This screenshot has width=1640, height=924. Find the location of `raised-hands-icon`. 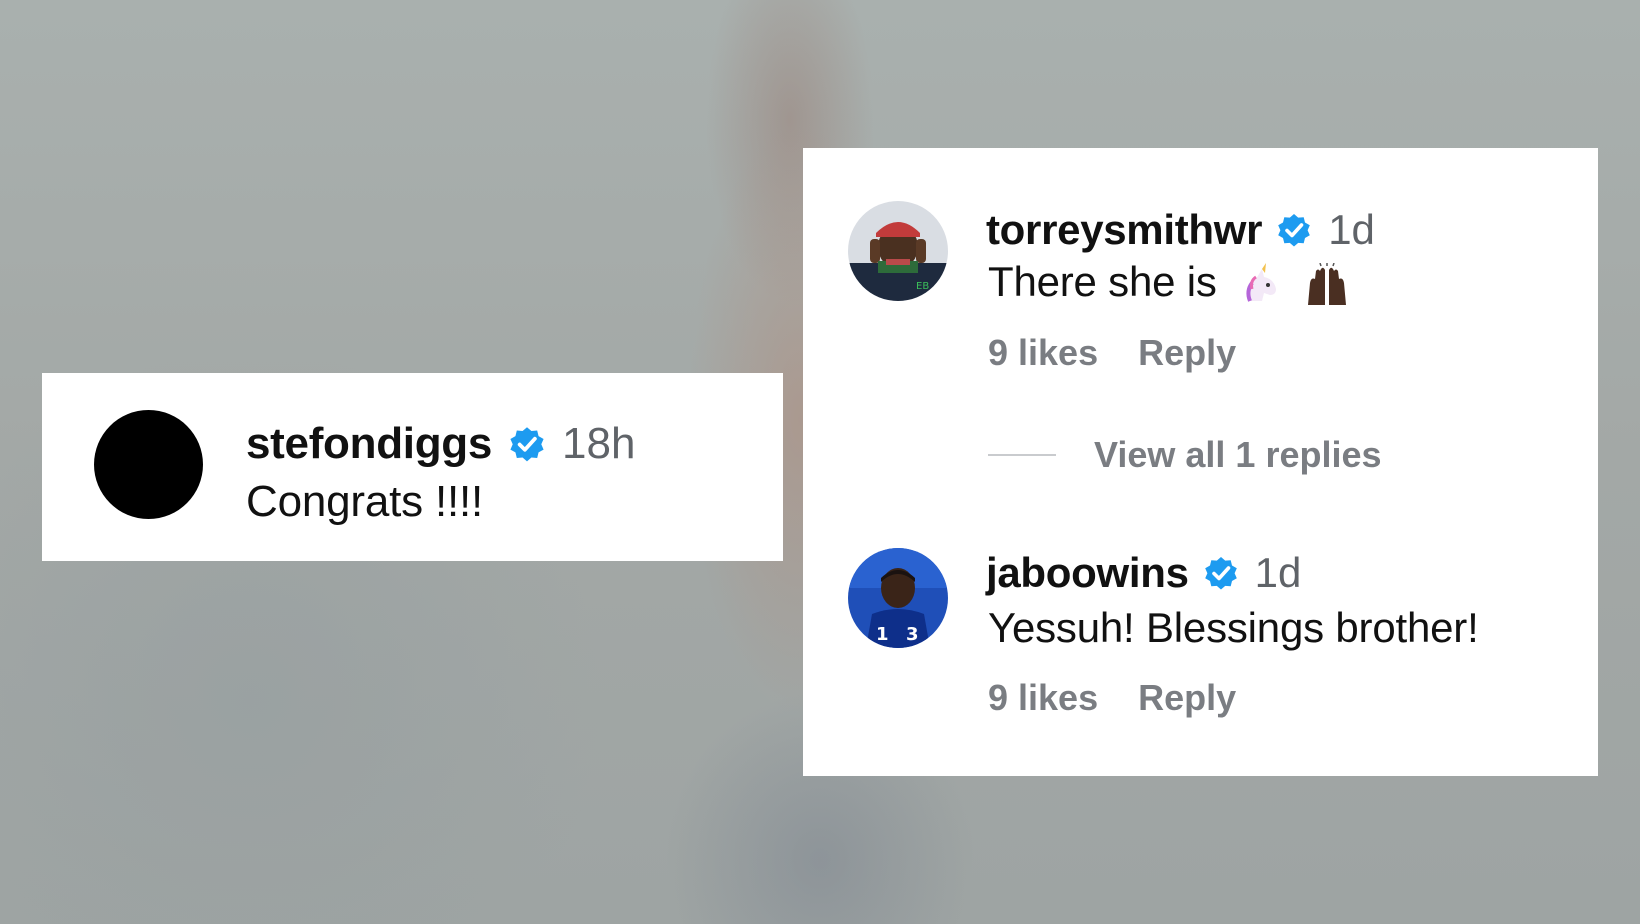

raised-hands-icon is located at coordinates (1327, 284).